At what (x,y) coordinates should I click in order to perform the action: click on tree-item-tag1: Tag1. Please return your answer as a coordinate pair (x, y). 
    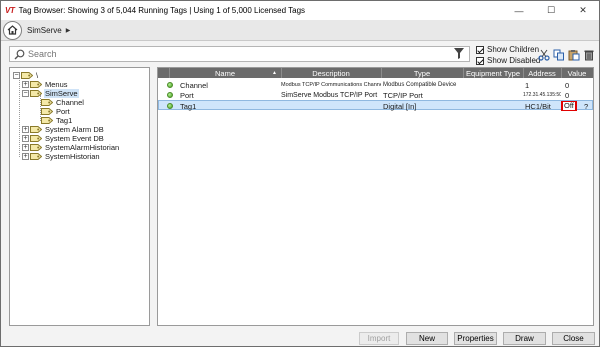
    Looking at the image, I should click on (57, 120).